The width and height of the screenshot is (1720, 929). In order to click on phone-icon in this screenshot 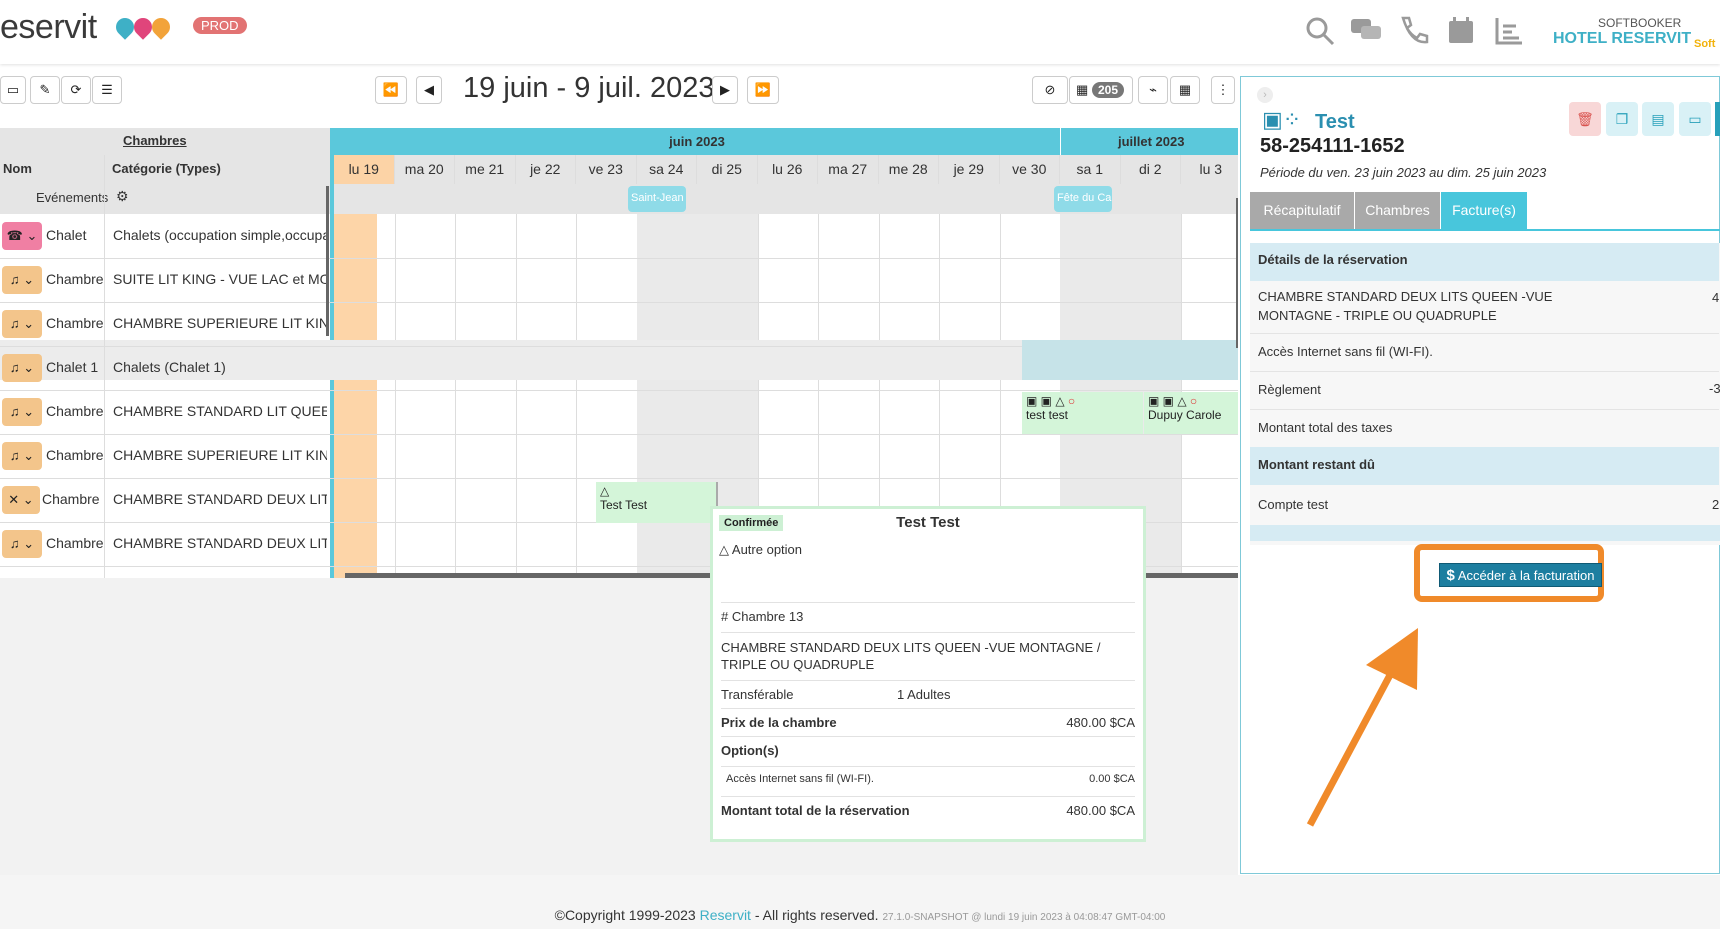, I will do `click(1414, 31)`.